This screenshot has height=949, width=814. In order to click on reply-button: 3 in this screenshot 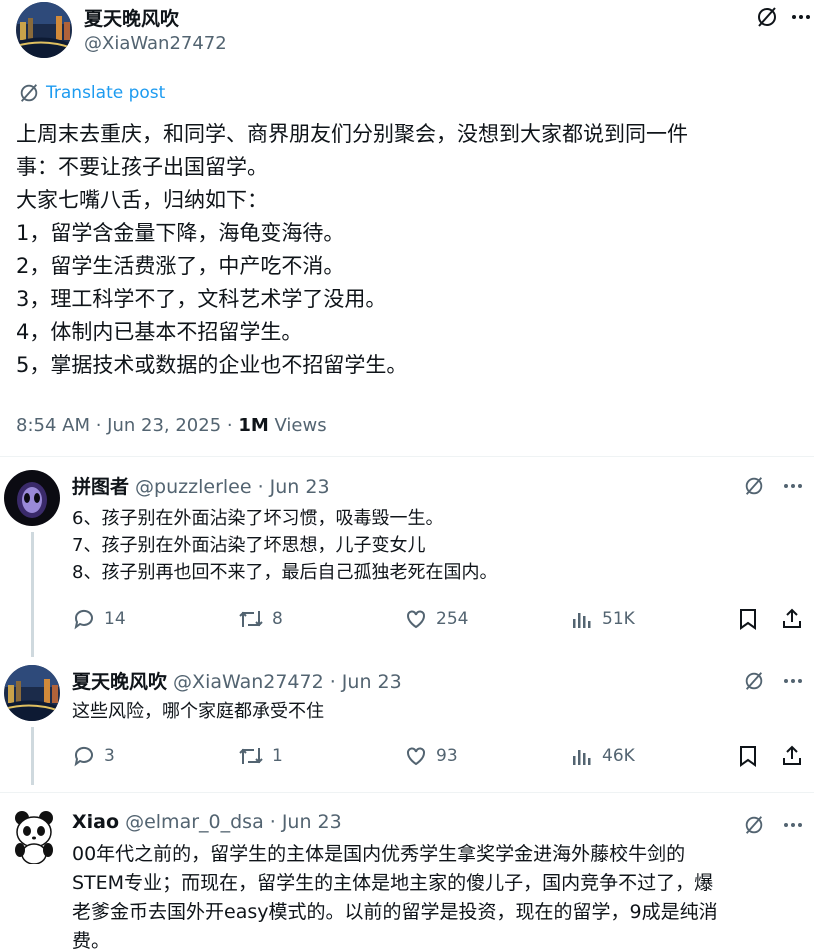, I will do `click(93, 756)`.